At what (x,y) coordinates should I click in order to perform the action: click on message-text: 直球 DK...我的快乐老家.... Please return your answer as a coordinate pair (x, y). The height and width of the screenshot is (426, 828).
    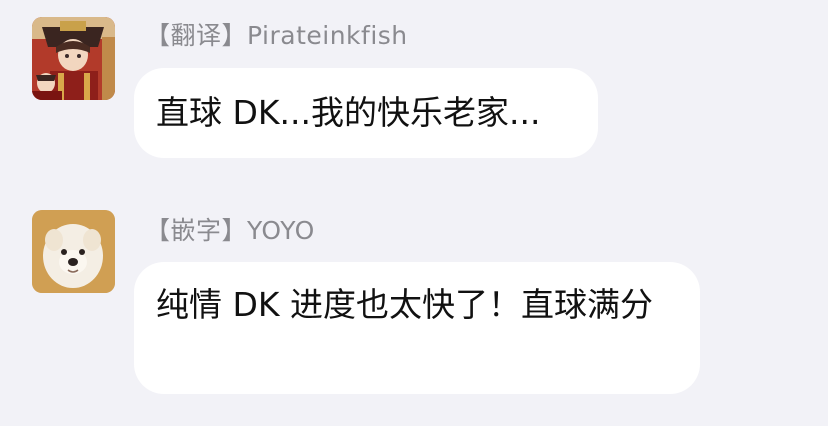
    Looking at the image, I should click on (348, 112).